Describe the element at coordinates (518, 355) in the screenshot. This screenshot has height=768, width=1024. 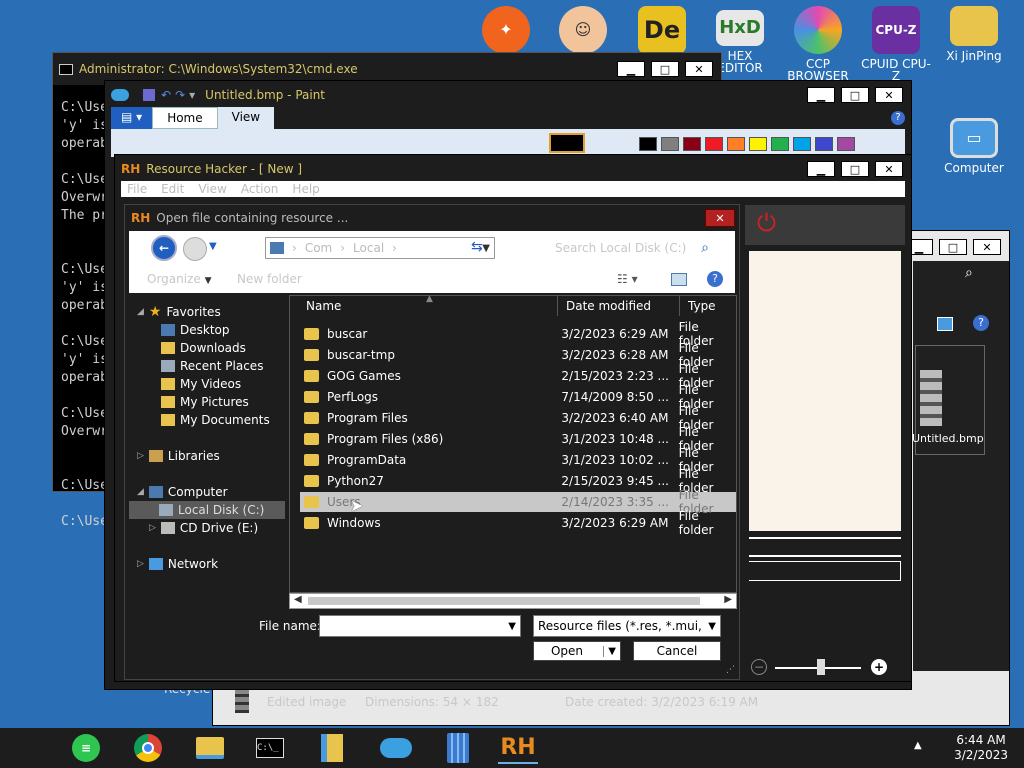
I see `file-row: buscar-tmp 3/2/2023 6:28 AM File folder` at that location.